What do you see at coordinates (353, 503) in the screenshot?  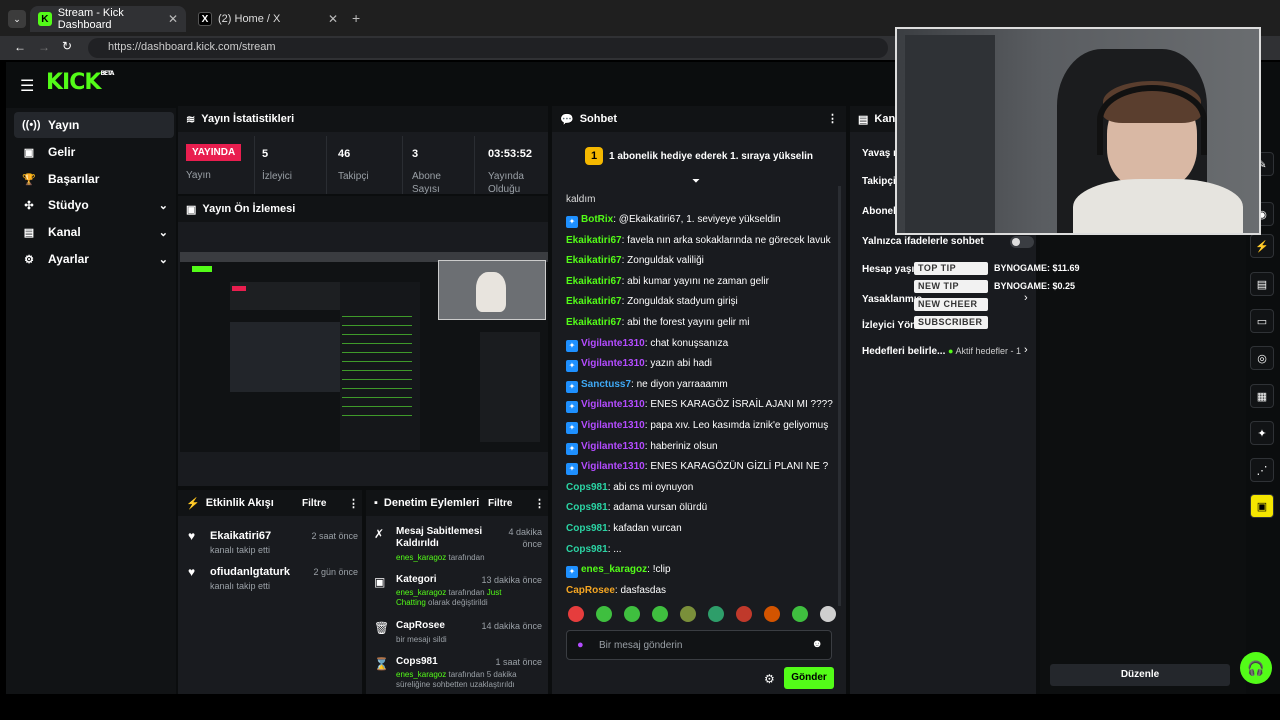 I see `activity-menu-icon: ⋮` at bounding box center [353, 503].